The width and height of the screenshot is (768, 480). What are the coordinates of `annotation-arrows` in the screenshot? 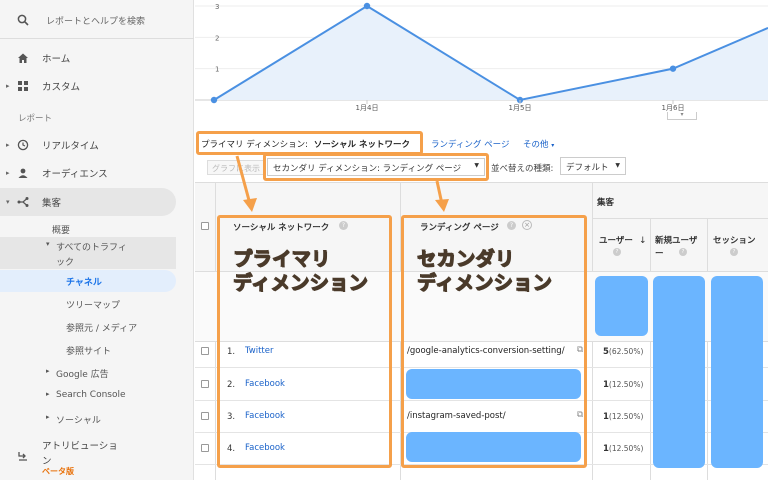 It's located at (342, 183).